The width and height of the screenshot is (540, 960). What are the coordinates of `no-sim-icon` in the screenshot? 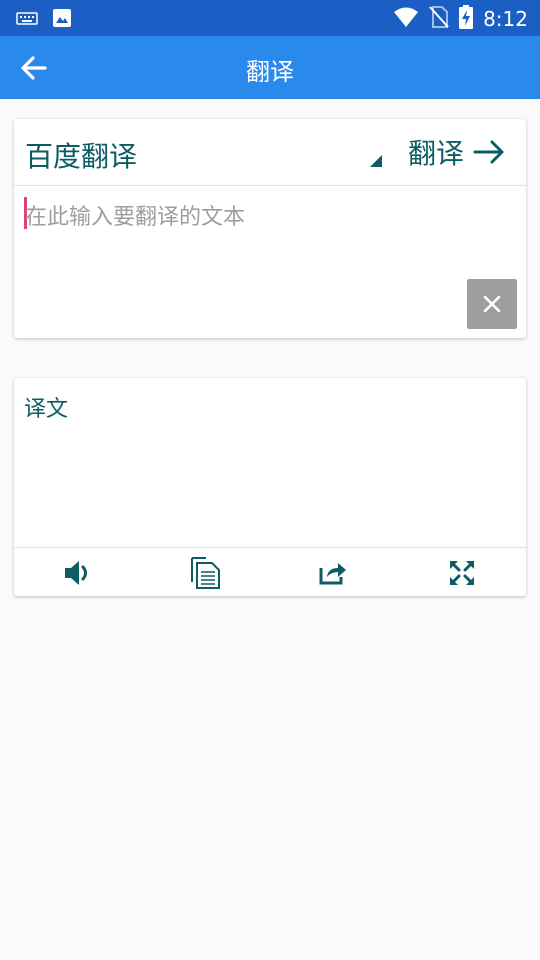 It's located at (439, 19).